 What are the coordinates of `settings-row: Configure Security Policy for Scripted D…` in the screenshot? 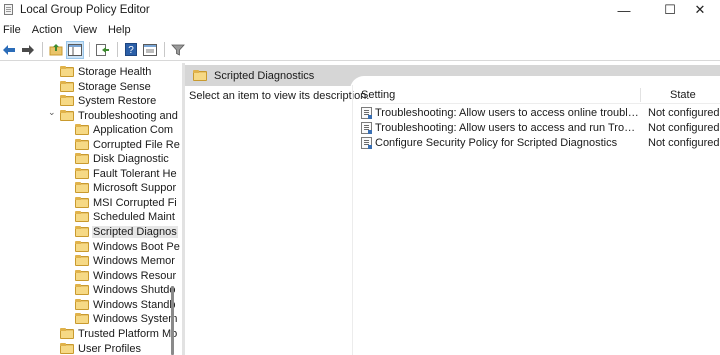 It's located at (540, 142).